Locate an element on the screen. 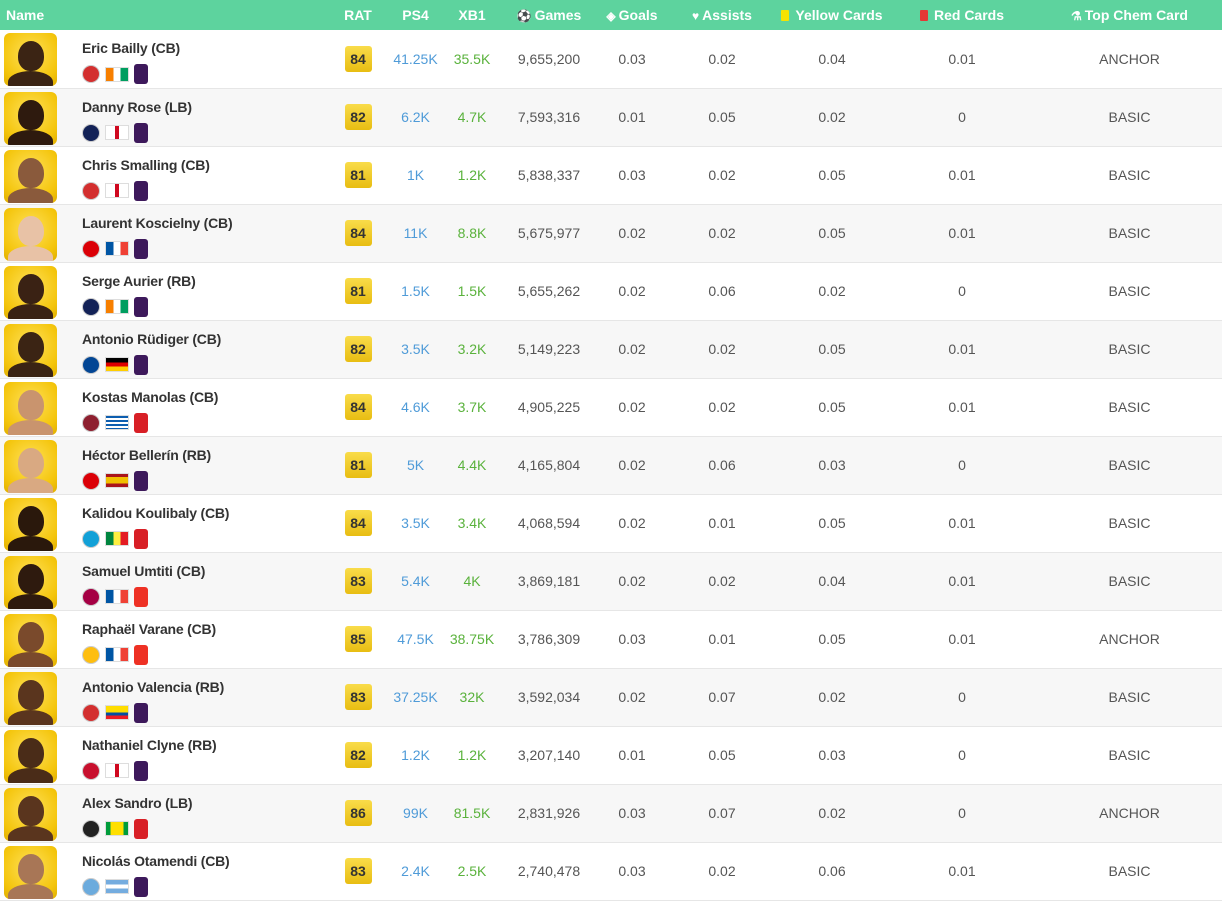 The image size is (1222, 905). ps4-price: 1K is located at coordinates (415, 175).